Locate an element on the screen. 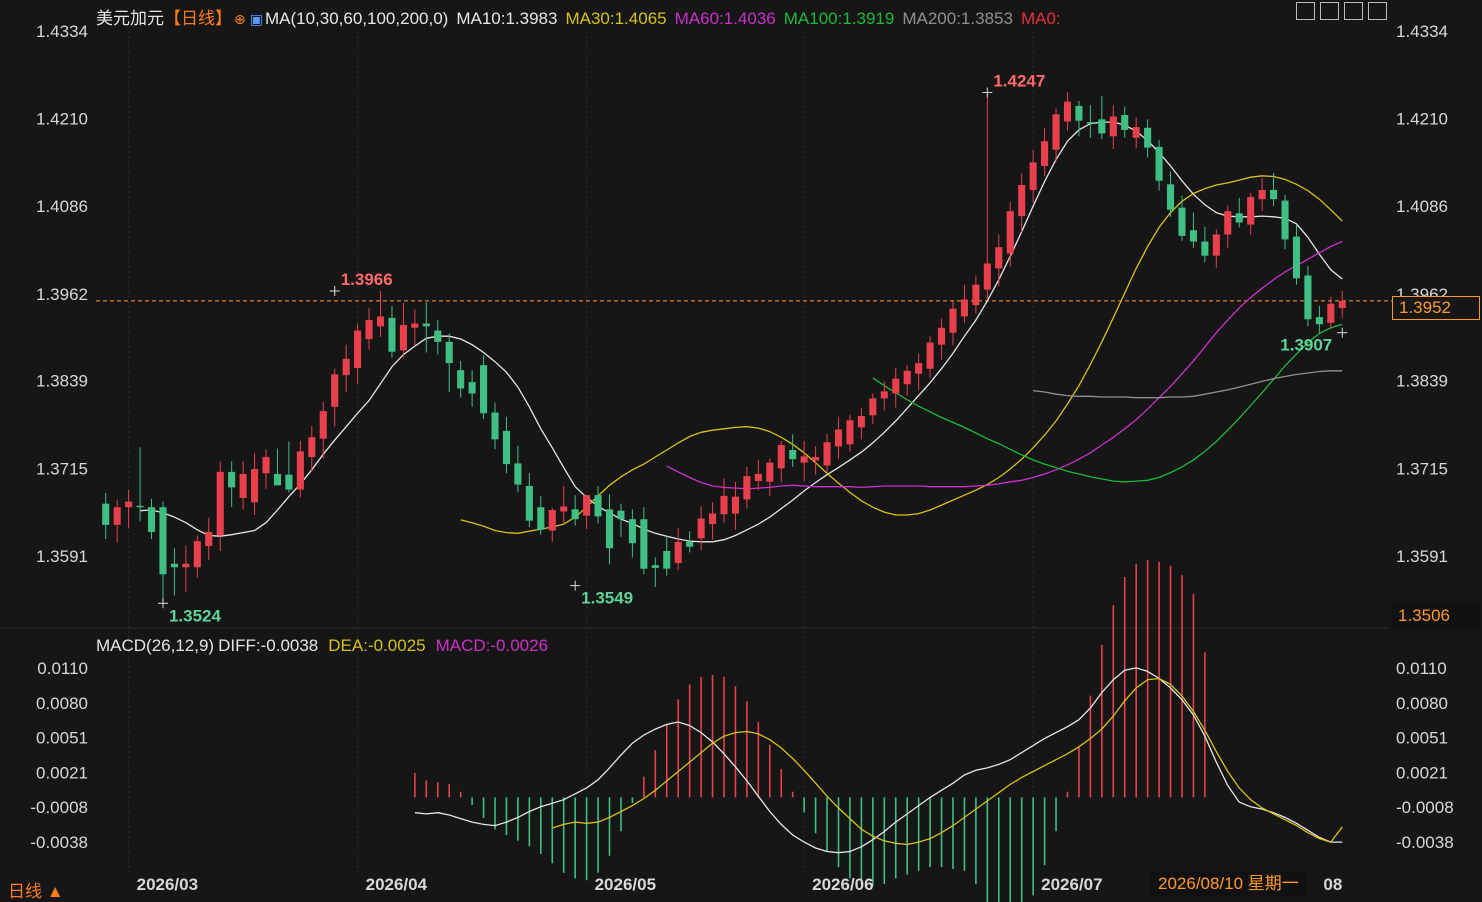  period-selector: 日线 ▲ is located at coordinates (36, 889).